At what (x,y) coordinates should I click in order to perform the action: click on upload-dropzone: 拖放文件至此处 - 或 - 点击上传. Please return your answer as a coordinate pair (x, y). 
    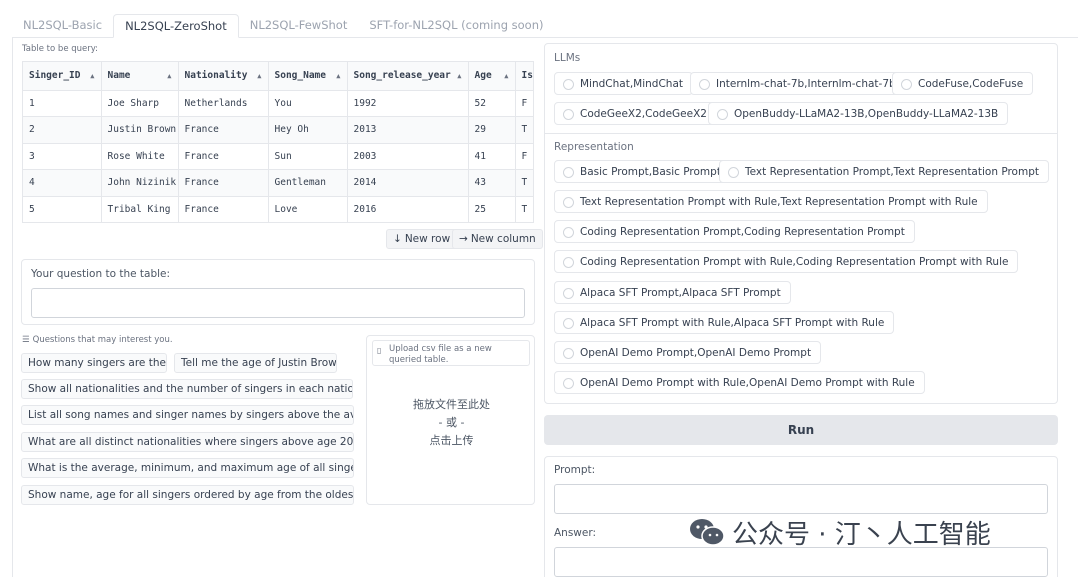
    Looking at the image, I should click on (451, 423).